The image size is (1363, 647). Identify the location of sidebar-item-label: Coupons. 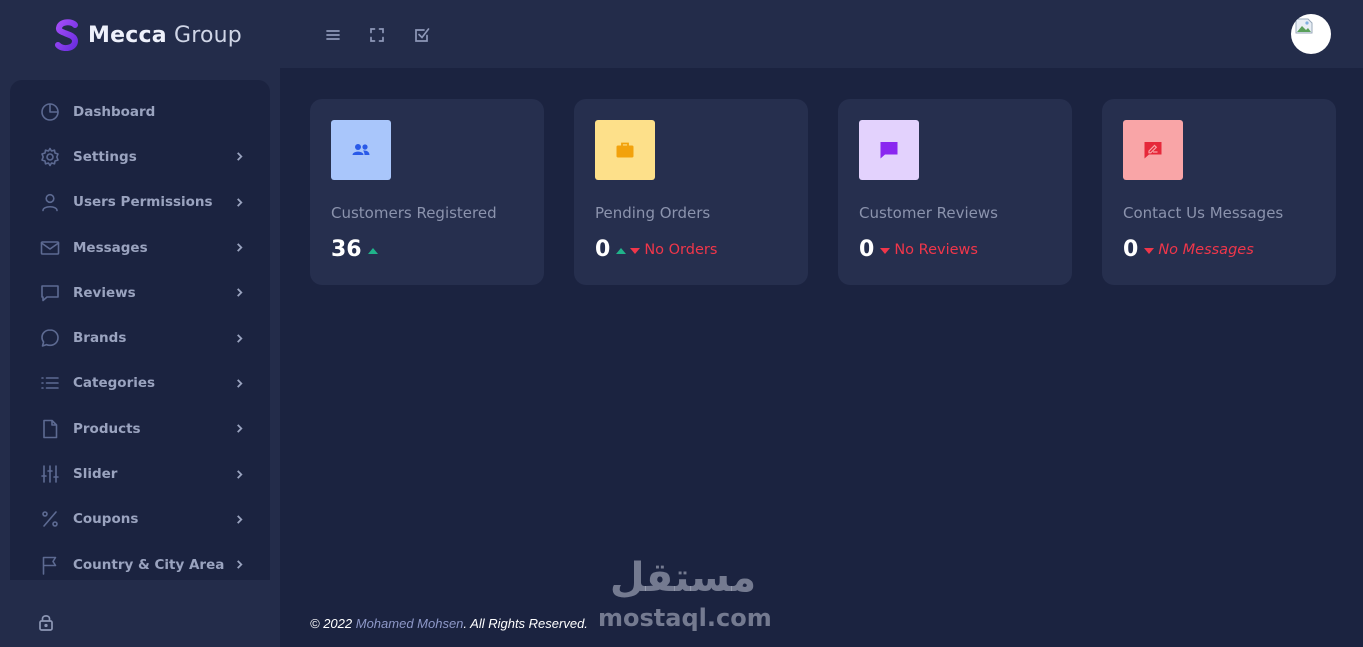
(106, 519).